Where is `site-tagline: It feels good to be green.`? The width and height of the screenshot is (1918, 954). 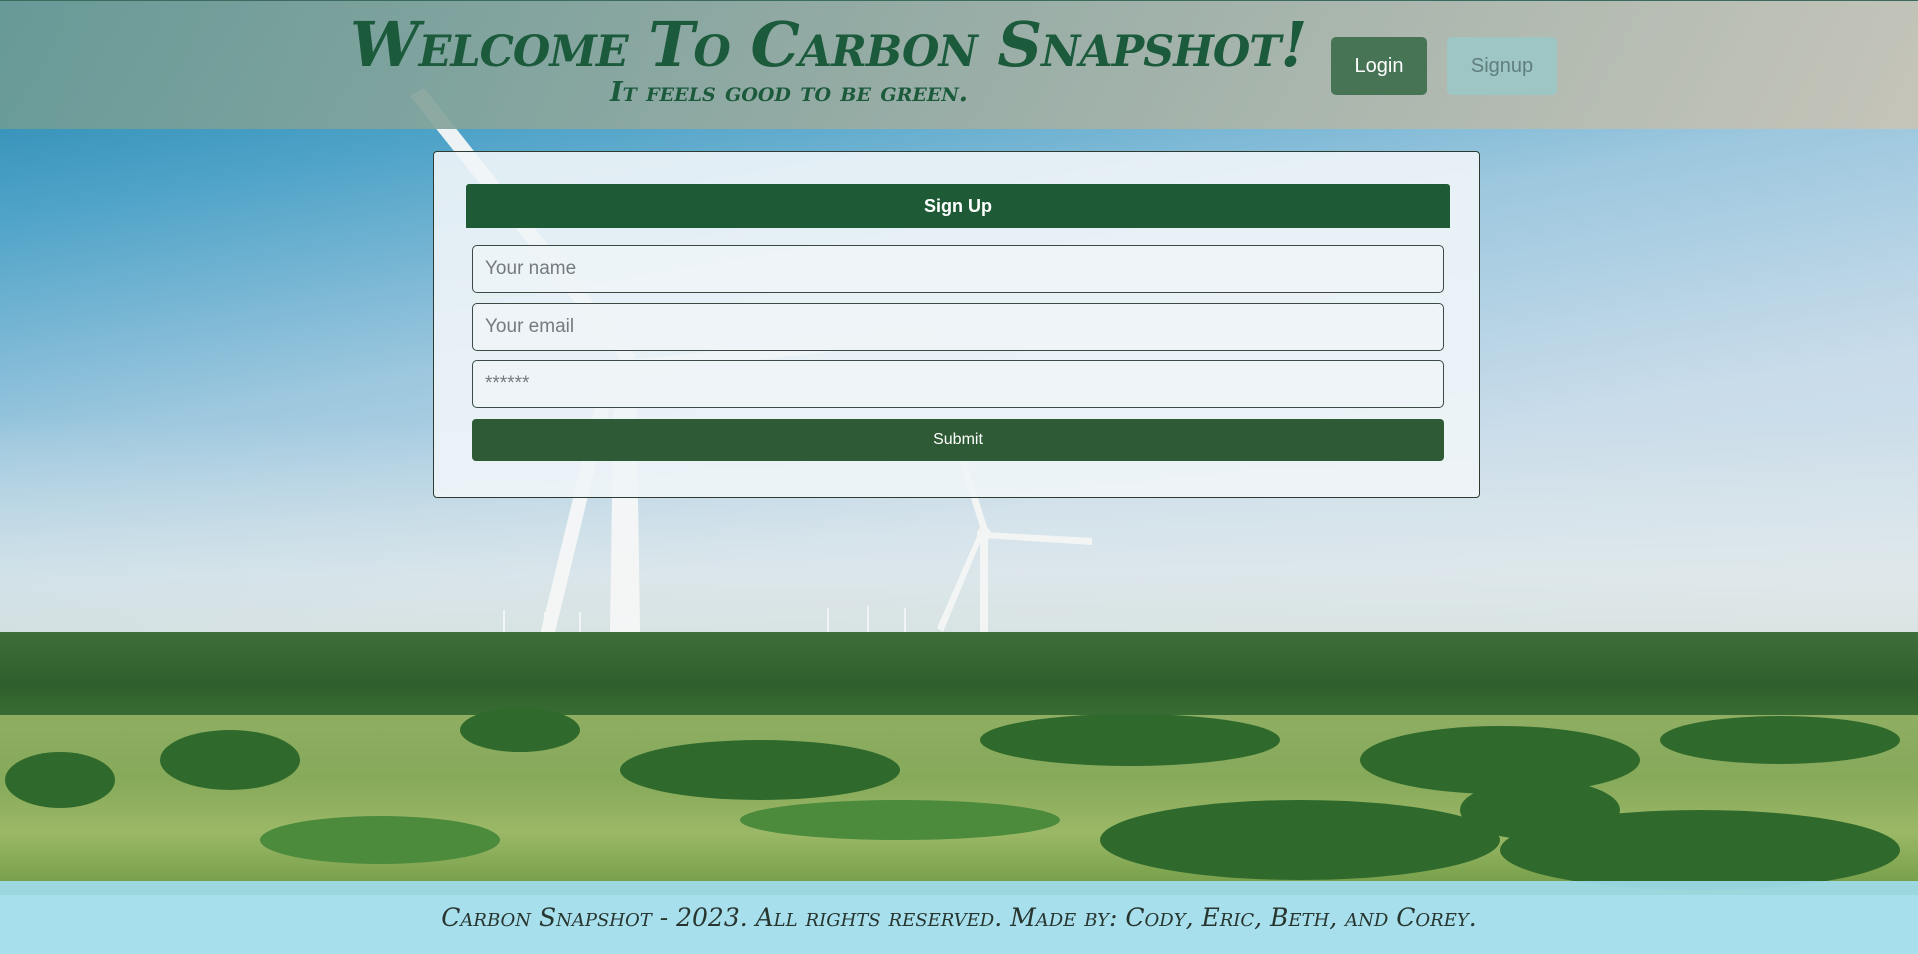
site-tagline: It feels good to be green. is located at coordinates (789, 92).